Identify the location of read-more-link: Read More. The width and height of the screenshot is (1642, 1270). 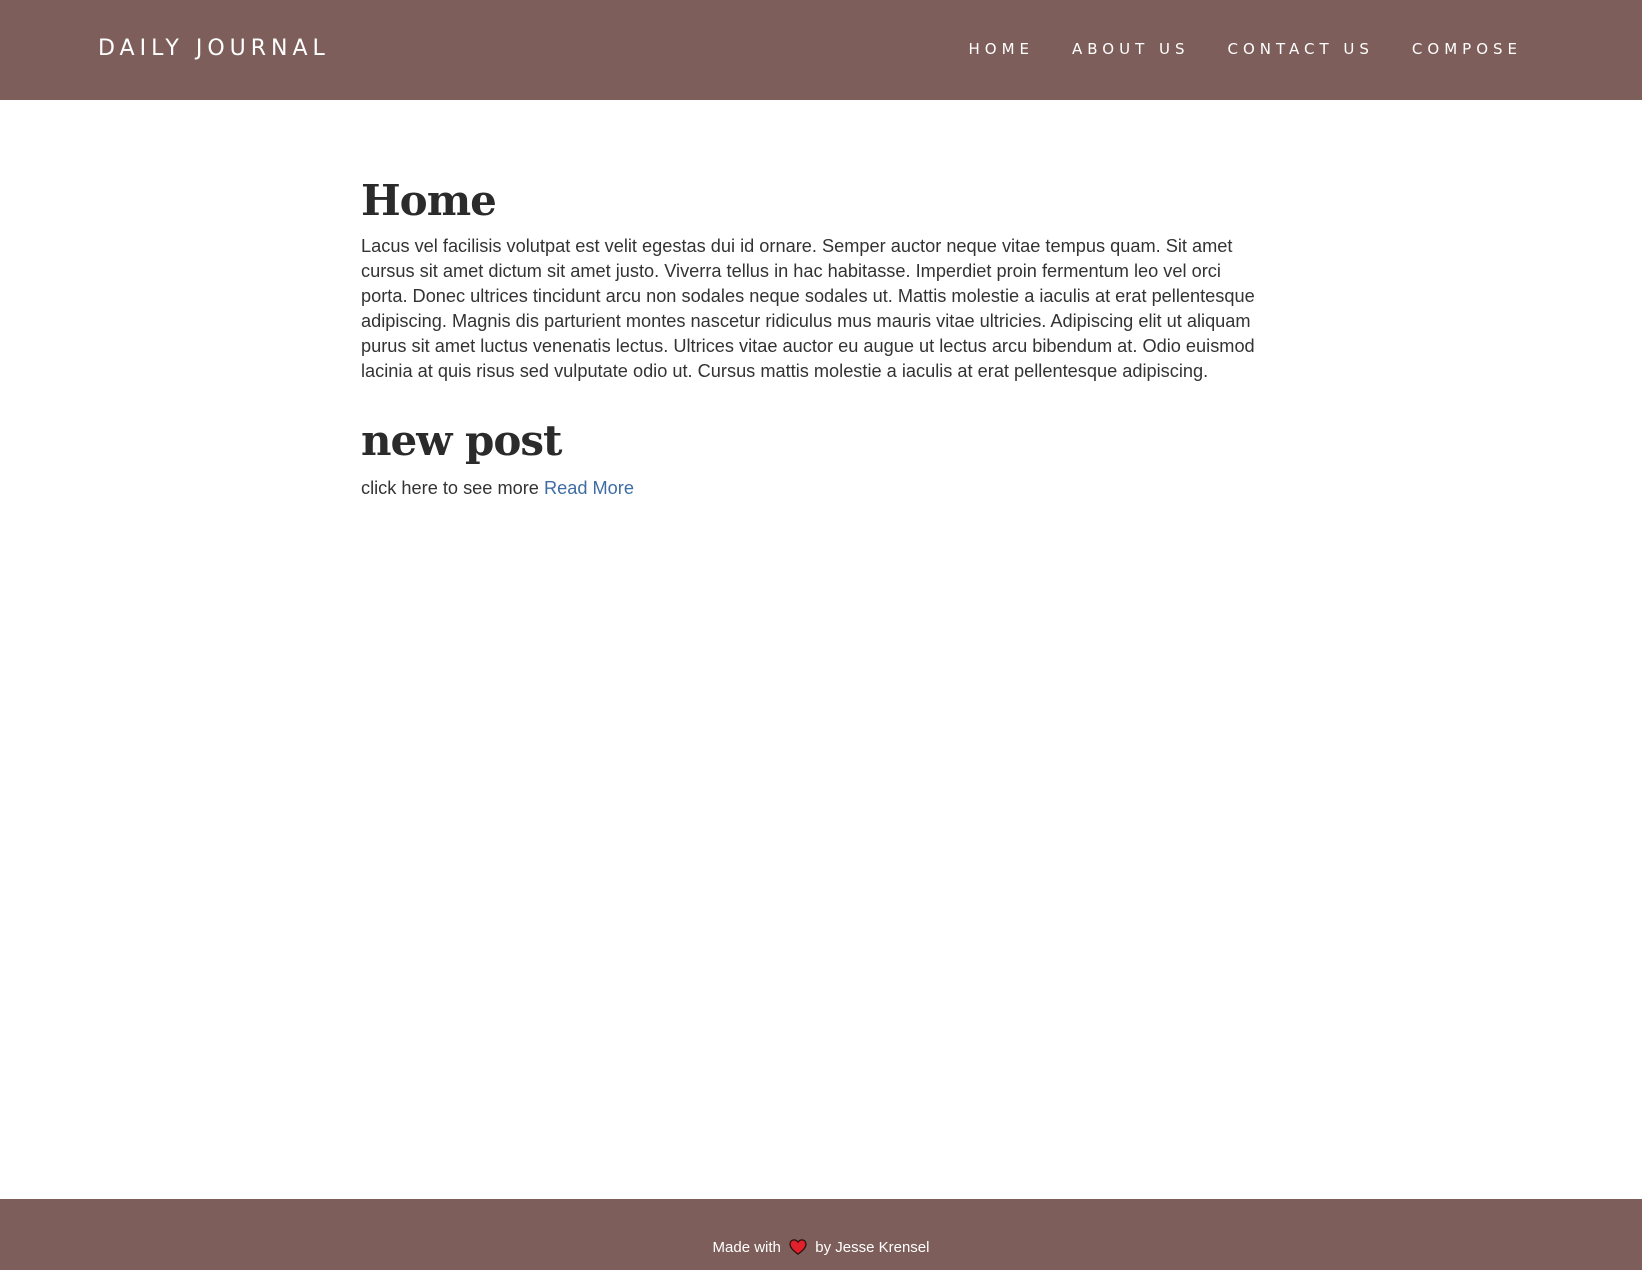
(589, 488).